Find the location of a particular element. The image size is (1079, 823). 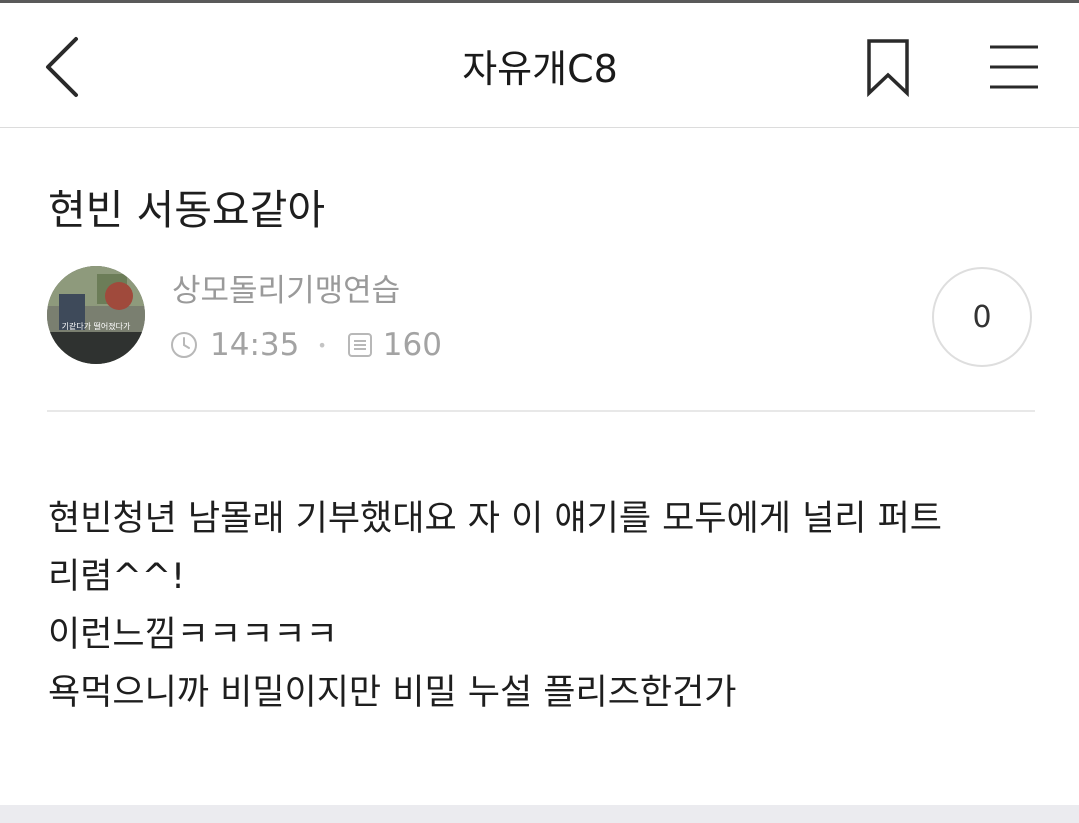

body-line: 리렴^^! is located at coordinates (117, 577).